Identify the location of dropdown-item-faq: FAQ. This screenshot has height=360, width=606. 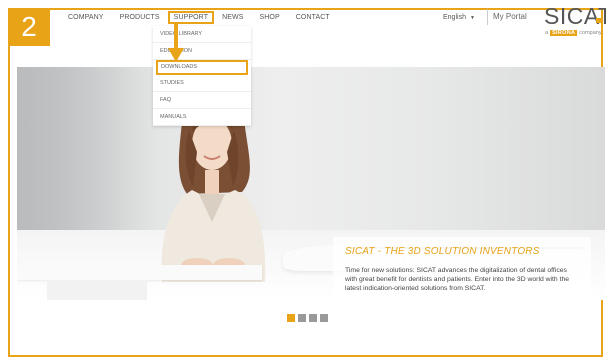
(202, 100).